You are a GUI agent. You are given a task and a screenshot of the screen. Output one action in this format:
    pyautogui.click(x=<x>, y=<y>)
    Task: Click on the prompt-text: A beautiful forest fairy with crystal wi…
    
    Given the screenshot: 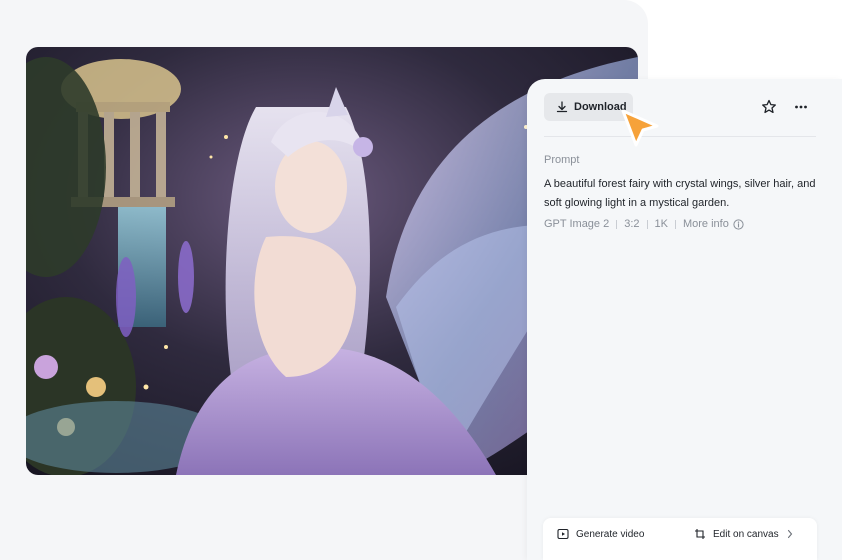 What is the action you would take?
    pyautogui.click(x=680, y=193)
    